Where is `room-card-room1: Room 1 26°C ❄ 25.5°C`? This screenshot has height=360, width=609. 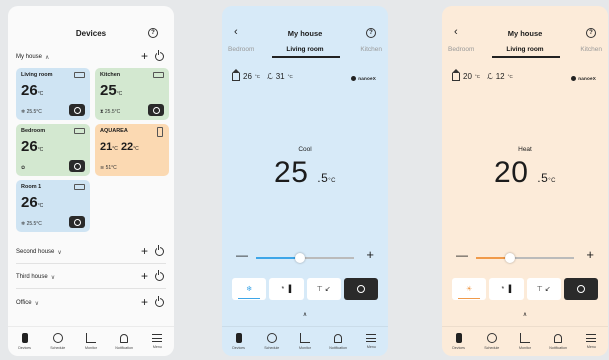 room-card-room1: Room 1 26°C ❄ 25.5°C is located at coordinates (53, 206).